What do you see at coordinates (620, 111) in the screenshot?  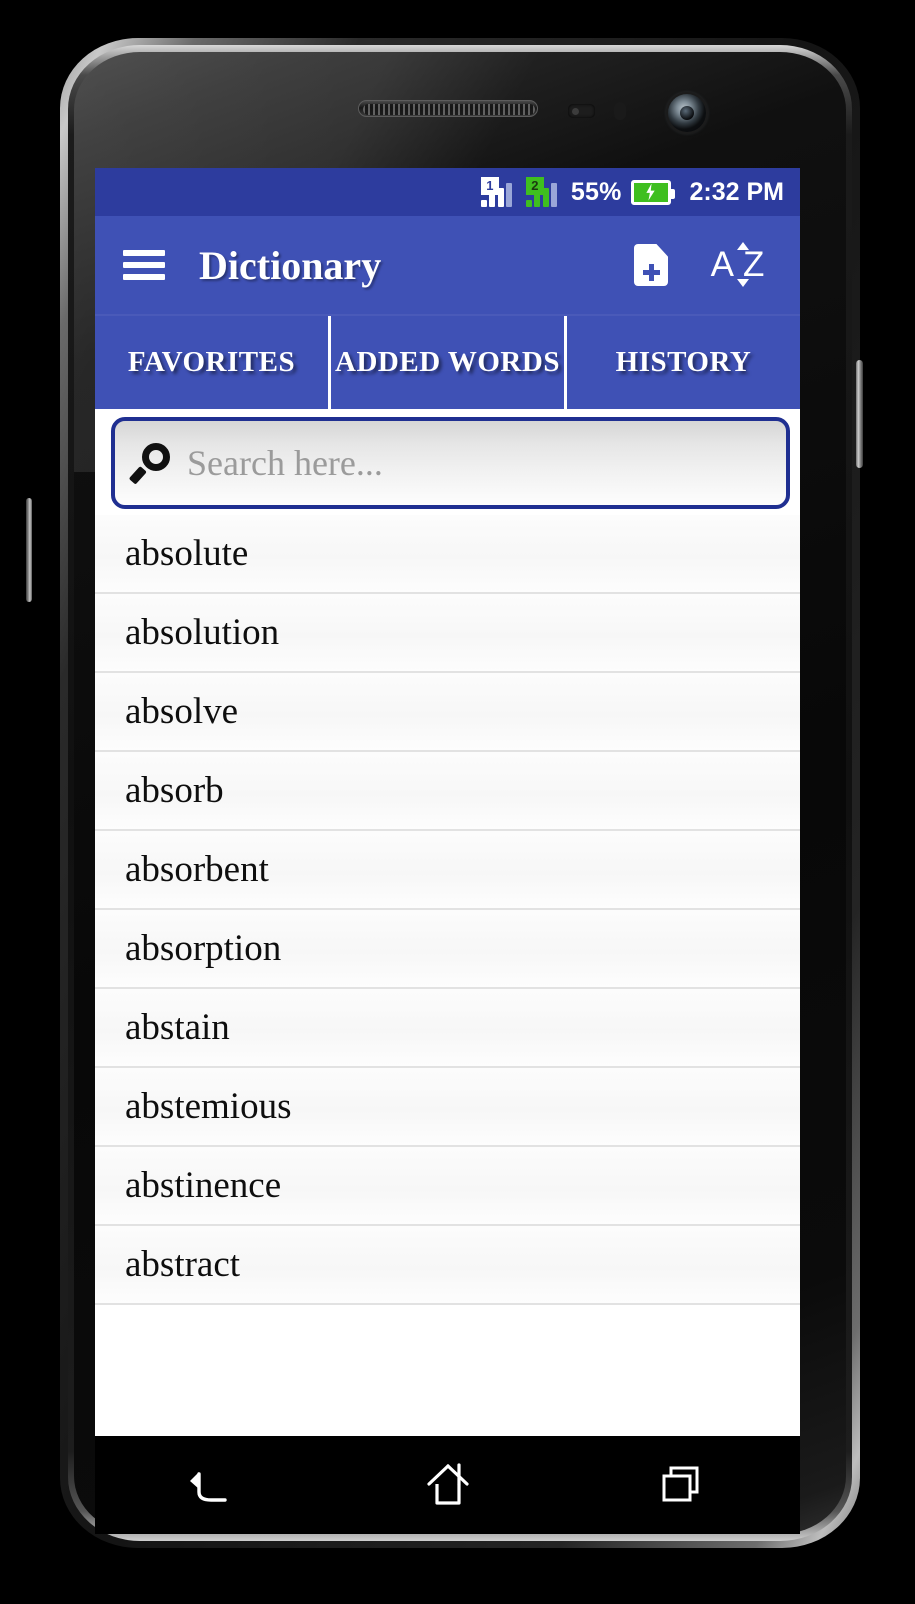 I see `light-sensor-icon` at bounding box center [620, 111].